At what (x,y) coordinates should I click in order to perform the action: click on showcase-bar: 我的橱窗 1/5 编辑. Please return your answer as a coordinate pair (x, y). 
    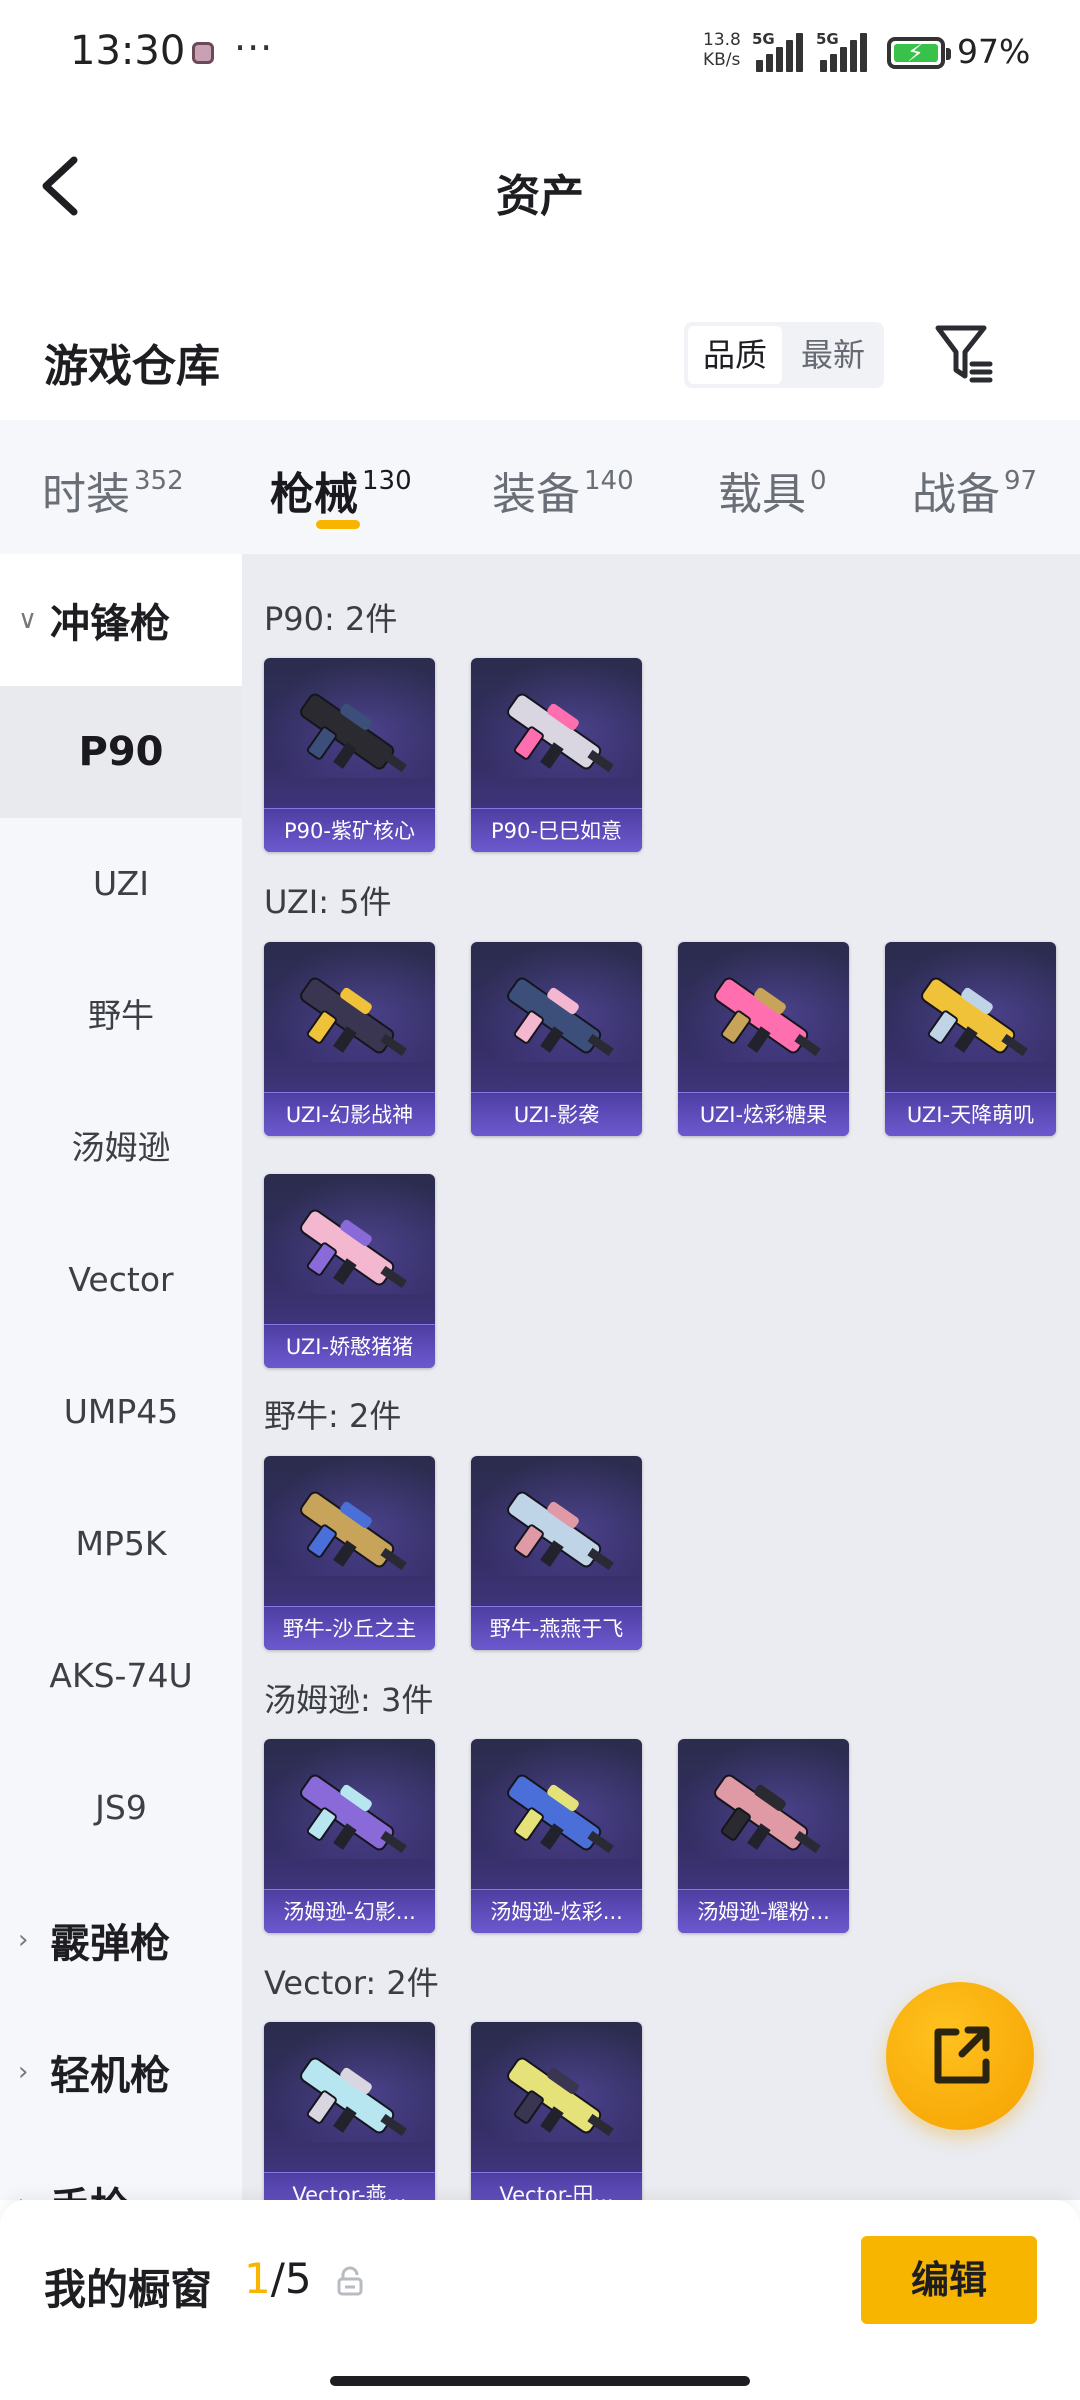
    Looking at the image, I should click on (540, 2300).